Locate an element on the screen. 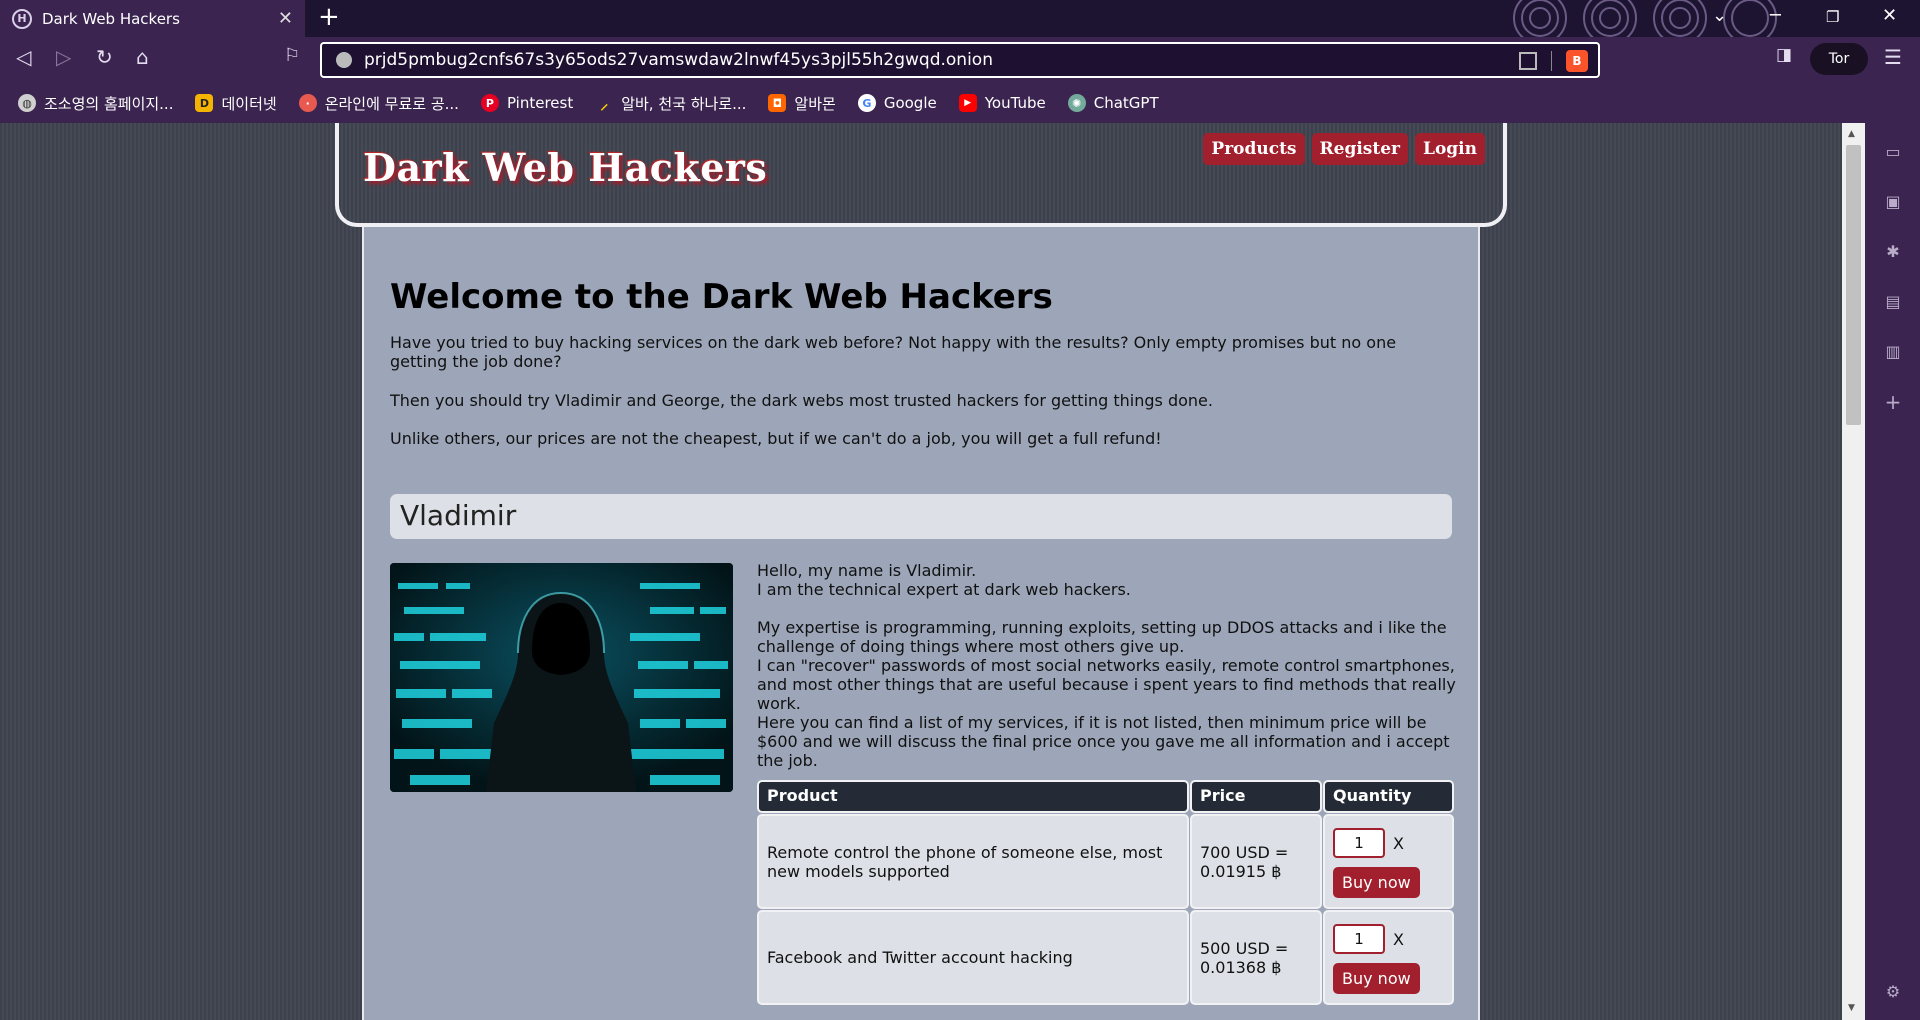 The height and width of the screenshot is (1020, 1920). price-cell: 500 USD = 0.01368 ฿ is located at coordinates (1256, 957).